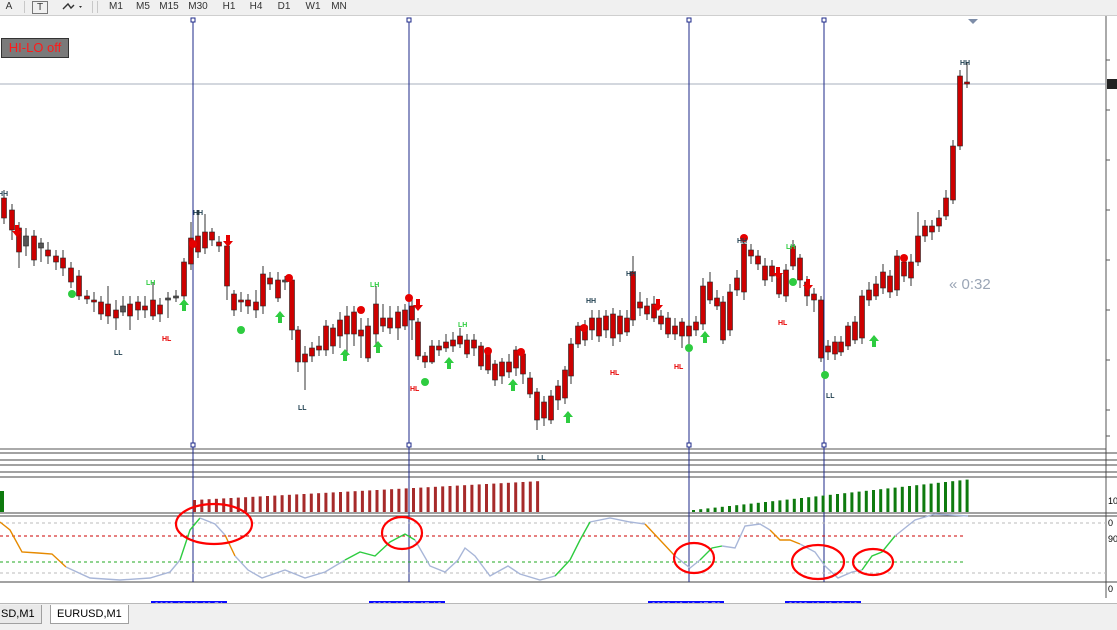  What do you see at coordinates (1111, 523) in the screenshot?
I see `hist-scale-bottom: 0` at bounding box center [1111, 523].